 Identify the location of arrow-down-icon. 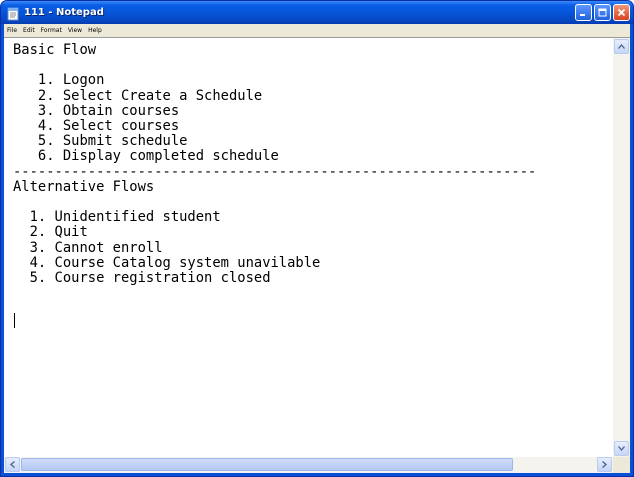
(621, 448).